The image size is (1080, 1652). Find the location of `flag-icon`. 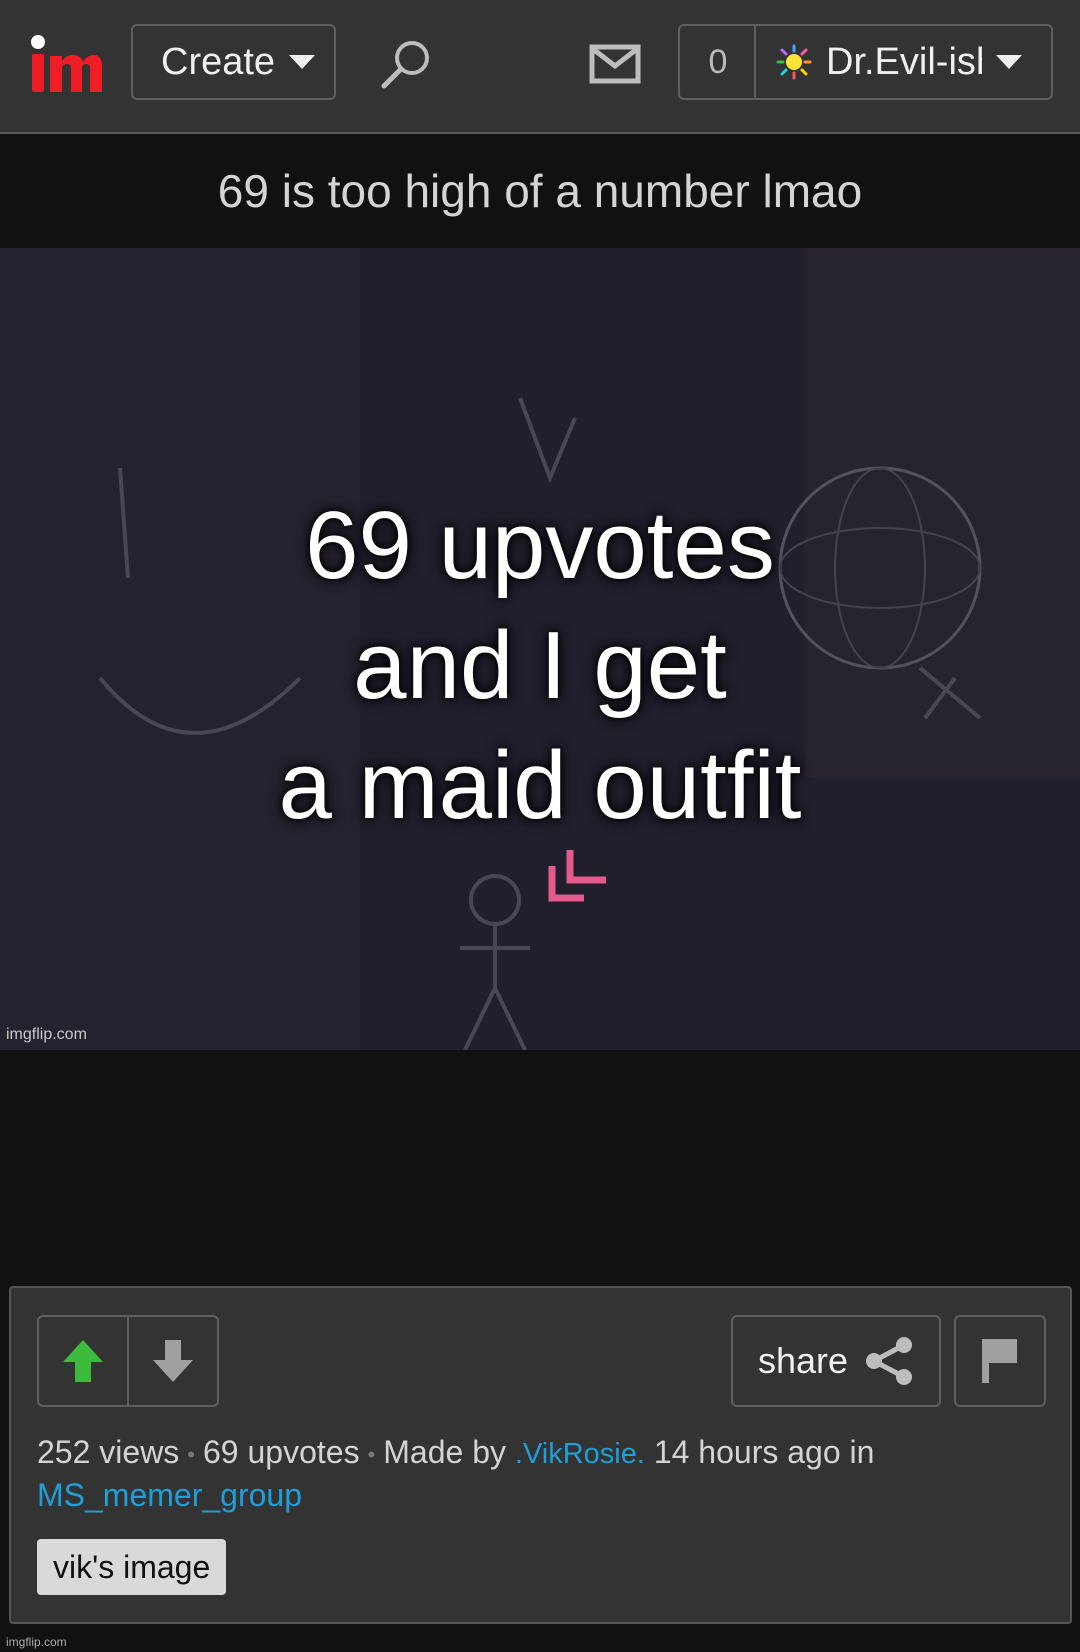

flag-icon is located at coordinates (999, 1361).